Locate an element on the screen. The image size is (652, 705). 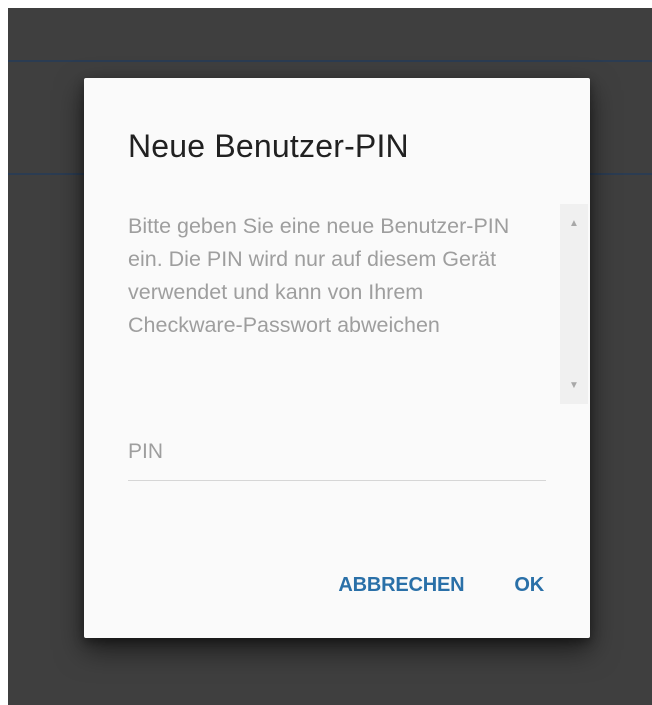
cancel-button: ABBRECHEN is located at coordinates (401, 585).